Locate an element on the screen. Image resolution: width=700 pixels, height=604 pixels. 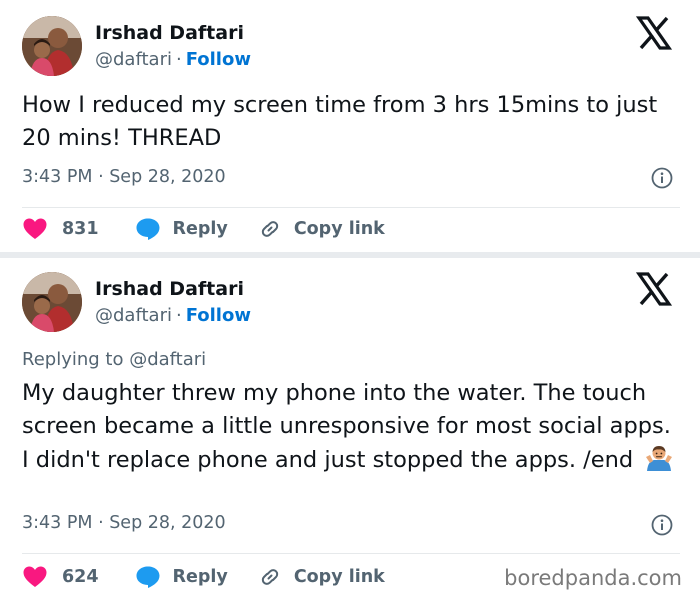
replying-to-handle: @daftari is located at coordinates (167, 359).